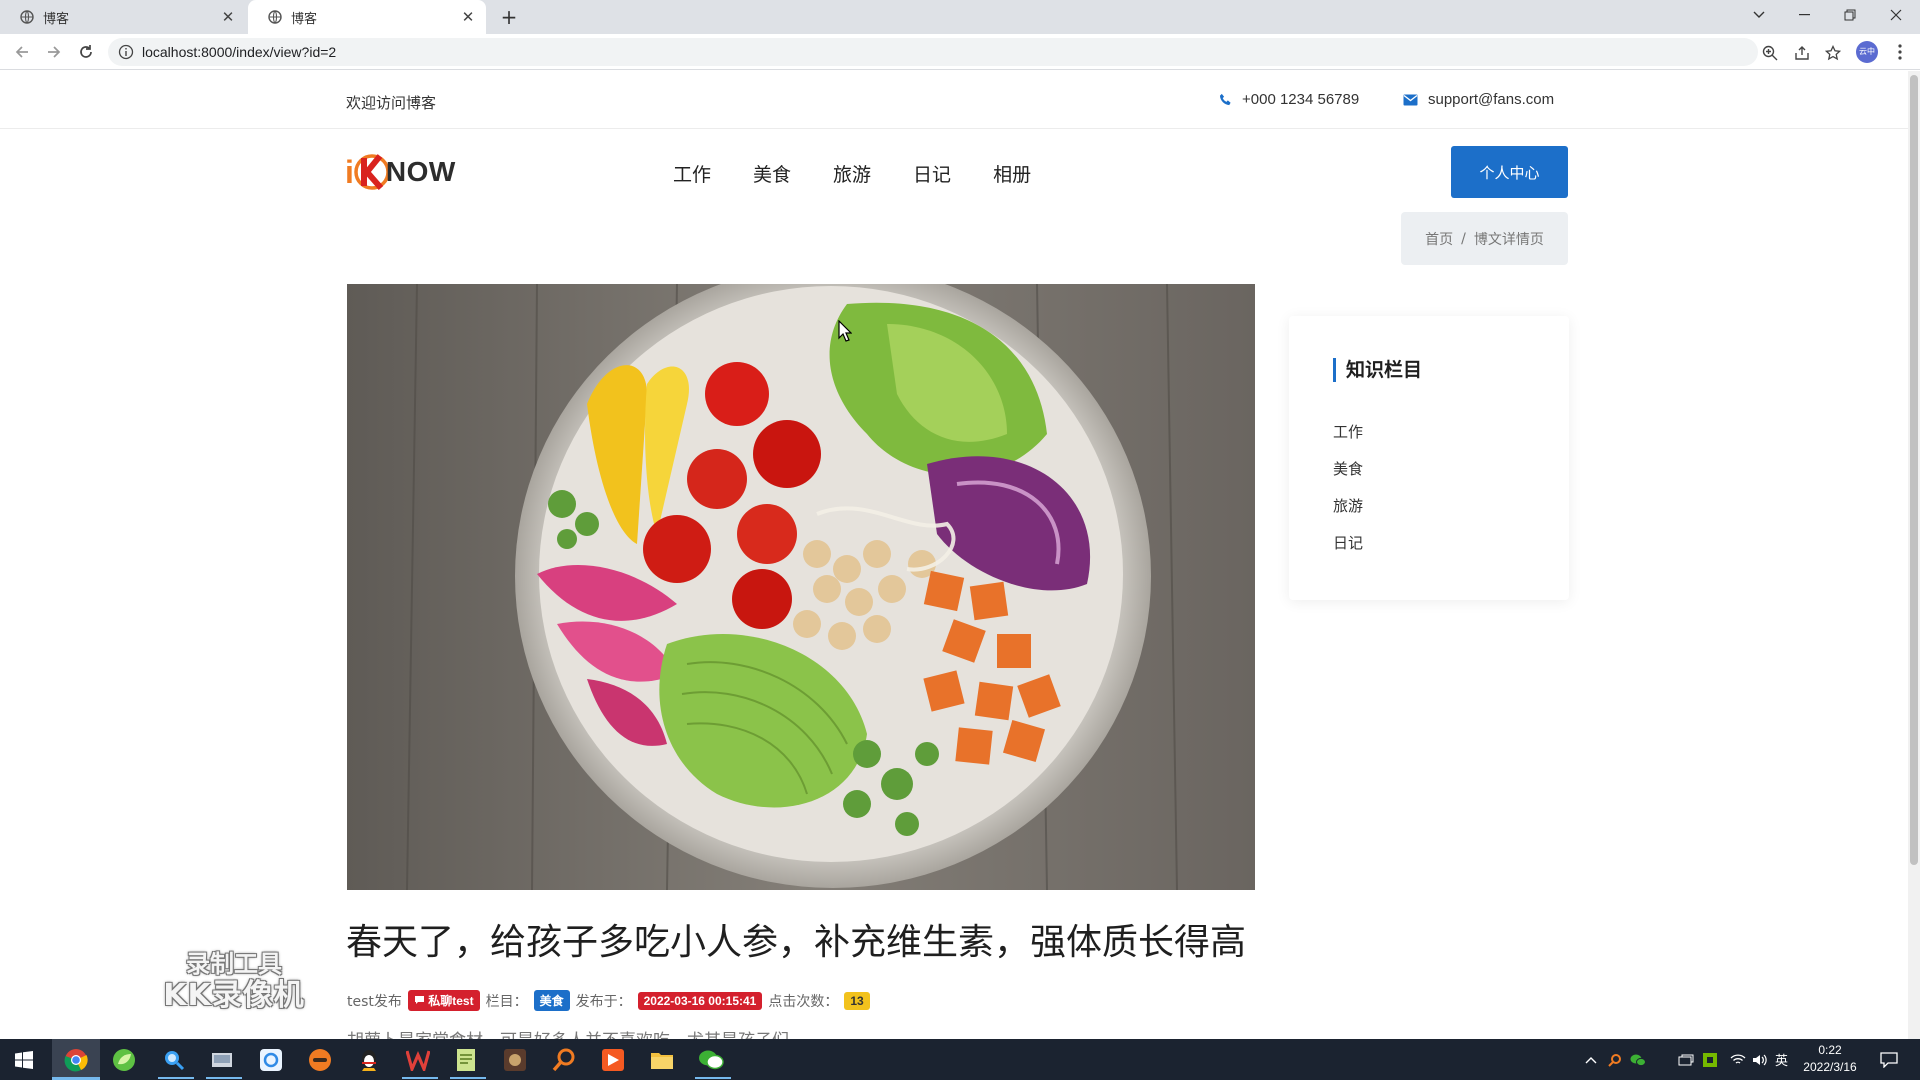  I want to click on sidebar-item-diary: 日记, so click(1348, 550).